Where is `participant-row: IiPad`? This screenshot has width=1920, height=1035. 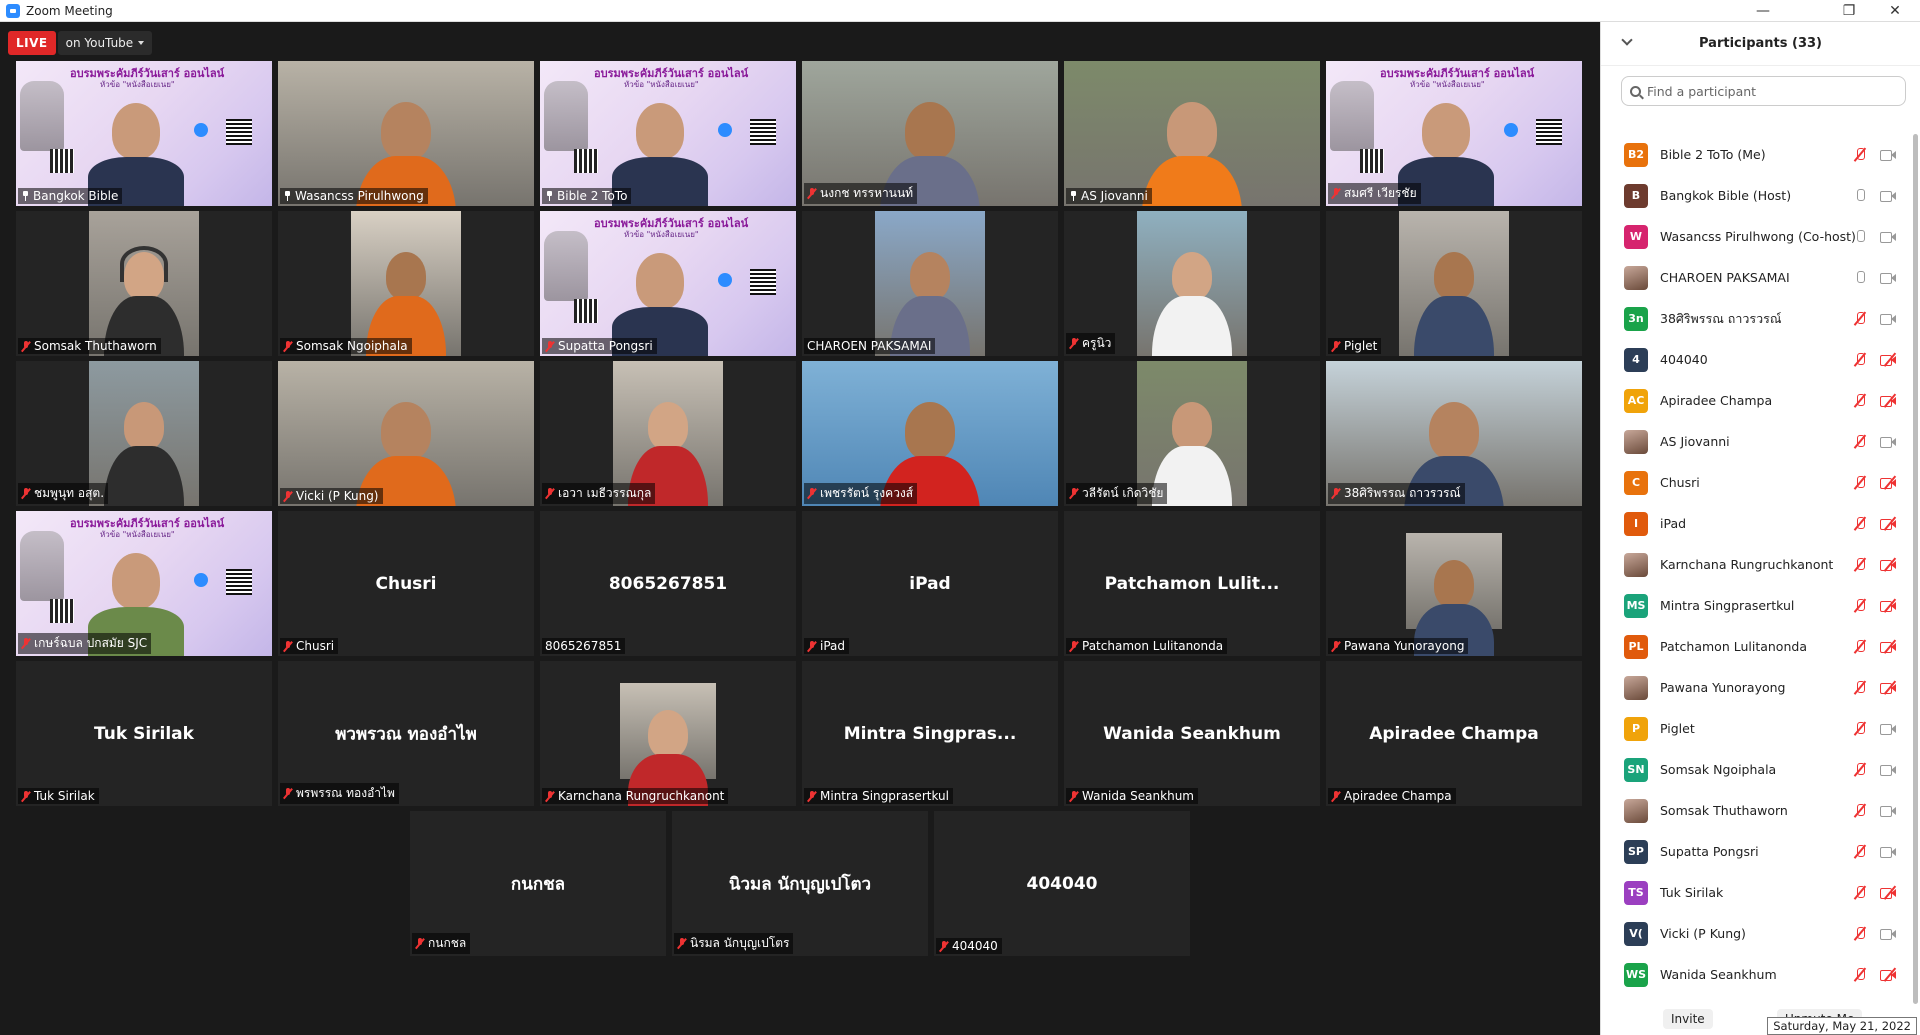 participant-row: IiPad is located at coordinates (1753, 523).